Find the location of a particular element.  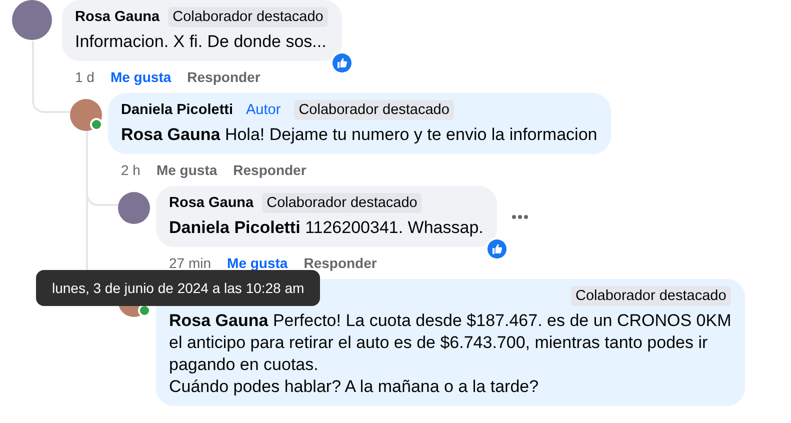

more-options-icon is located at coordinates (520, 217).